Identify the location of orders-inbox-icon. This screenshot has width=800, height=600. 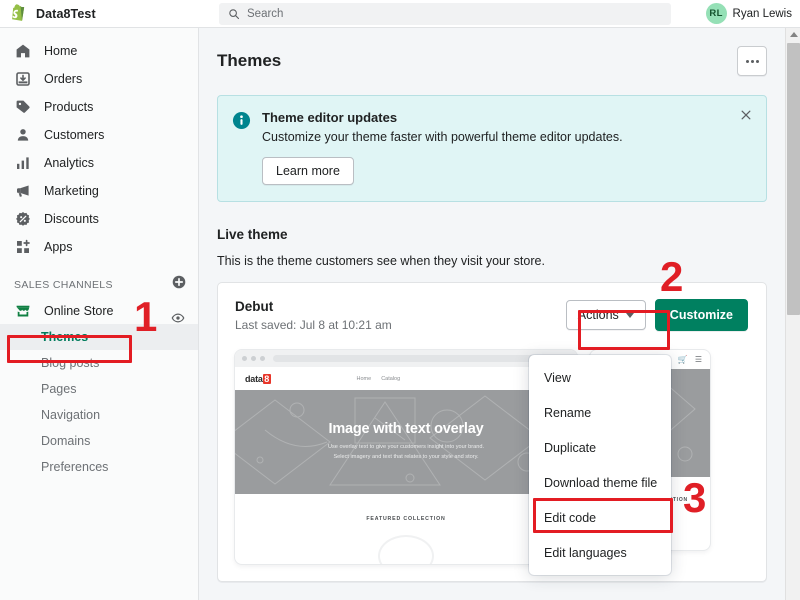
(22, 79).